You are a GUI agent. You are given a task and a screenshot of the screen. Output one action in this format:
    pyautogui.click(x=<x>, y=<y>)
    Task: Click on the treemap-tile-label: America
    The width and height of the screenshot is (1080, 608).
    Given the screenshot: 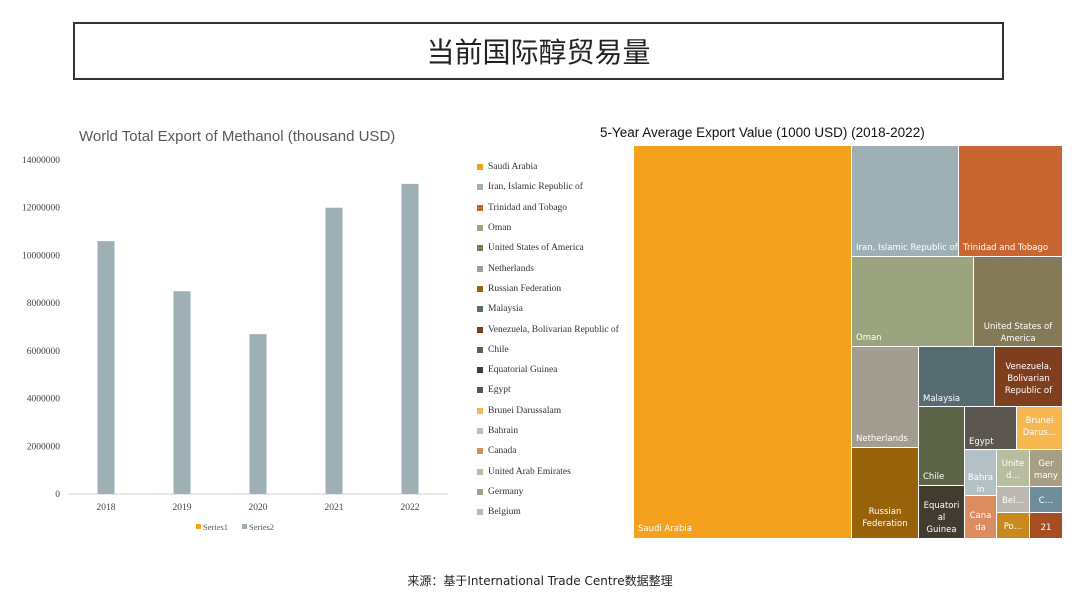 What is the action you would take?
    pyautogui.click(x=1017, y=339)
    